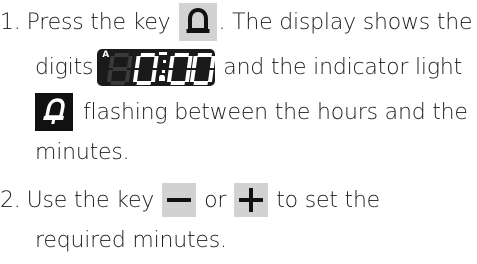 The width and height of the screenshot is (477, 264). I want to click on step-1-text-a: Press the key, so click(98, 22).